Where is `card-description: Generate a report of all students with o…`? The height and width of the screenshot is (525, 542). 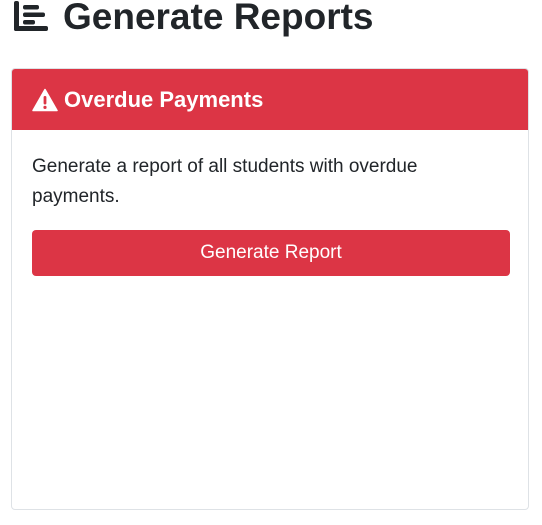
card-description: Generate a report of all students with o… is located at coordinates (225, 181).